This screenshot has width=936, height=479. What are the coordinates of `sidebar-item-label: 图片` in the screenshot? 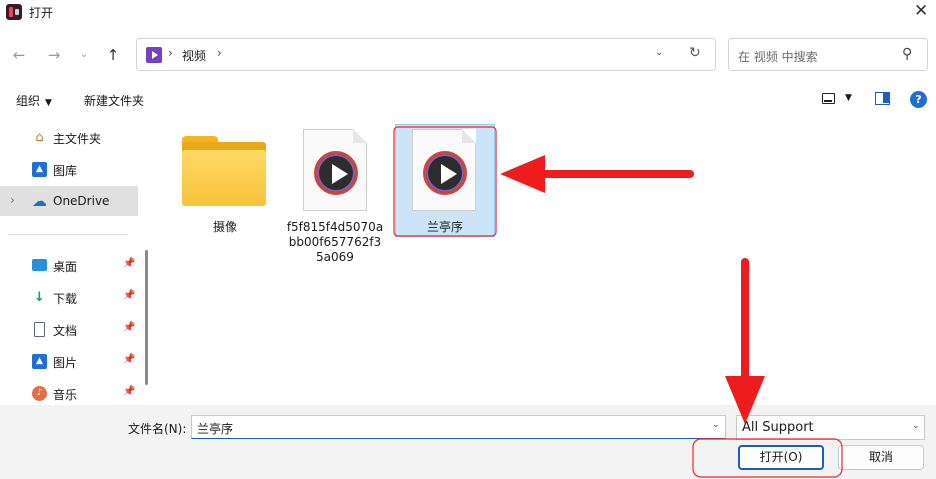 It's located at (65, 363).